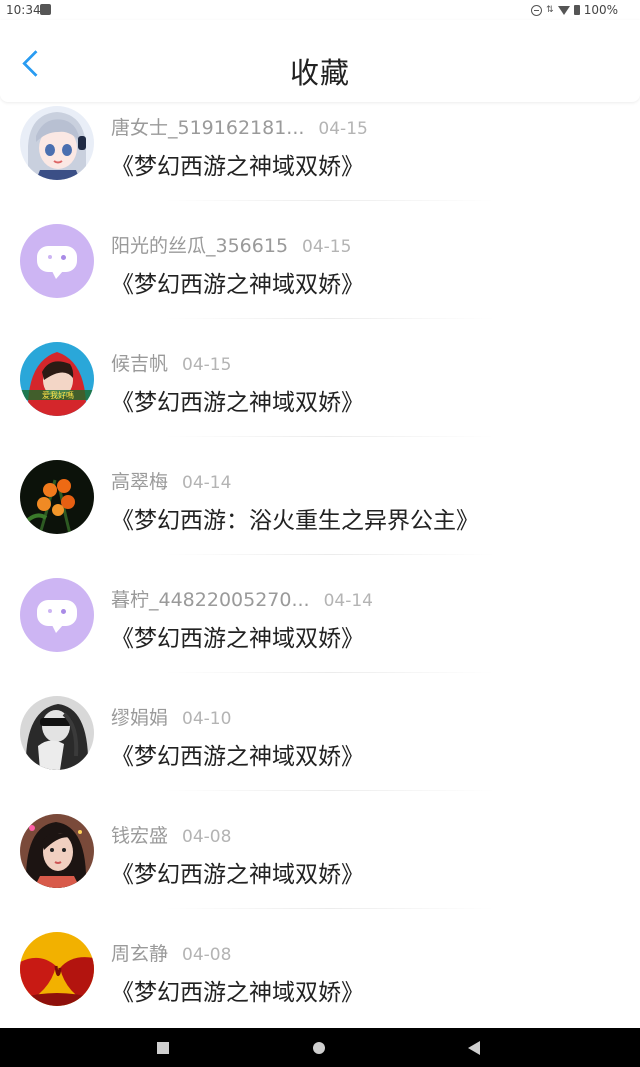  What do you see at coordinates (320, 153) in the screenshot?
I see `list-item: 唐女士_519162181... 04-15 《梦幻西游之神域双娇》` at bounding box center [320, 153].